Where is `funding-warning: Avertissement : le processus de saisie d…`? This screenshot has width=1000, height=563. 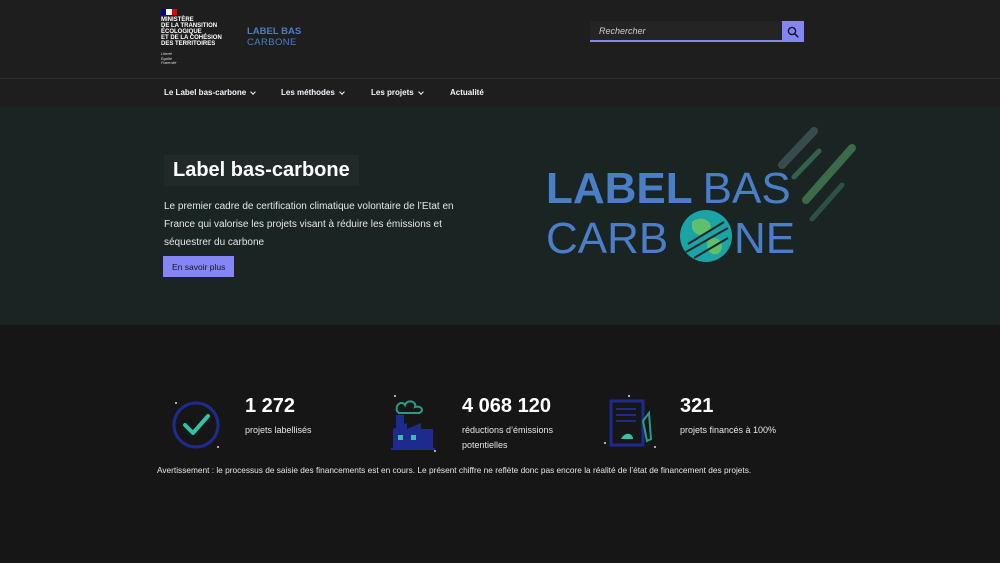 funding-warning: Avertissement : le processus de saisie d… is located at coordinates (454, 470).